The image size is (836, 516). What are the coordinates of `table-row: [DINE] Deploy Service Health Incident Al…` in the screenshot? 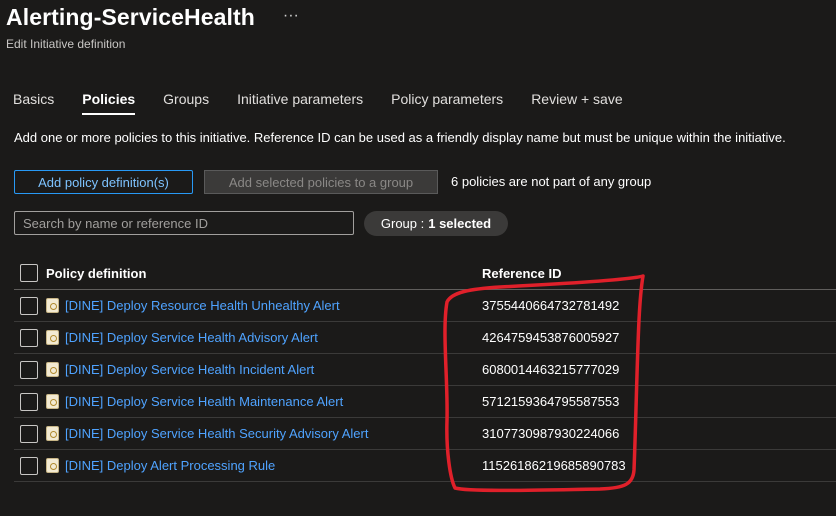 It's located at (425, 370).